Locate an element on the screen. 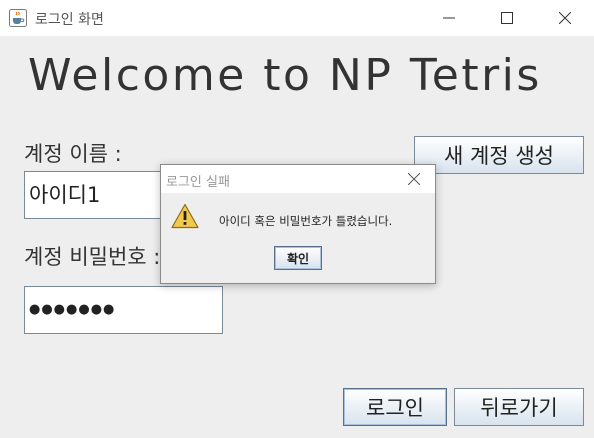 The image size is (594, 438). close-button is located at coordinates (565, 18).